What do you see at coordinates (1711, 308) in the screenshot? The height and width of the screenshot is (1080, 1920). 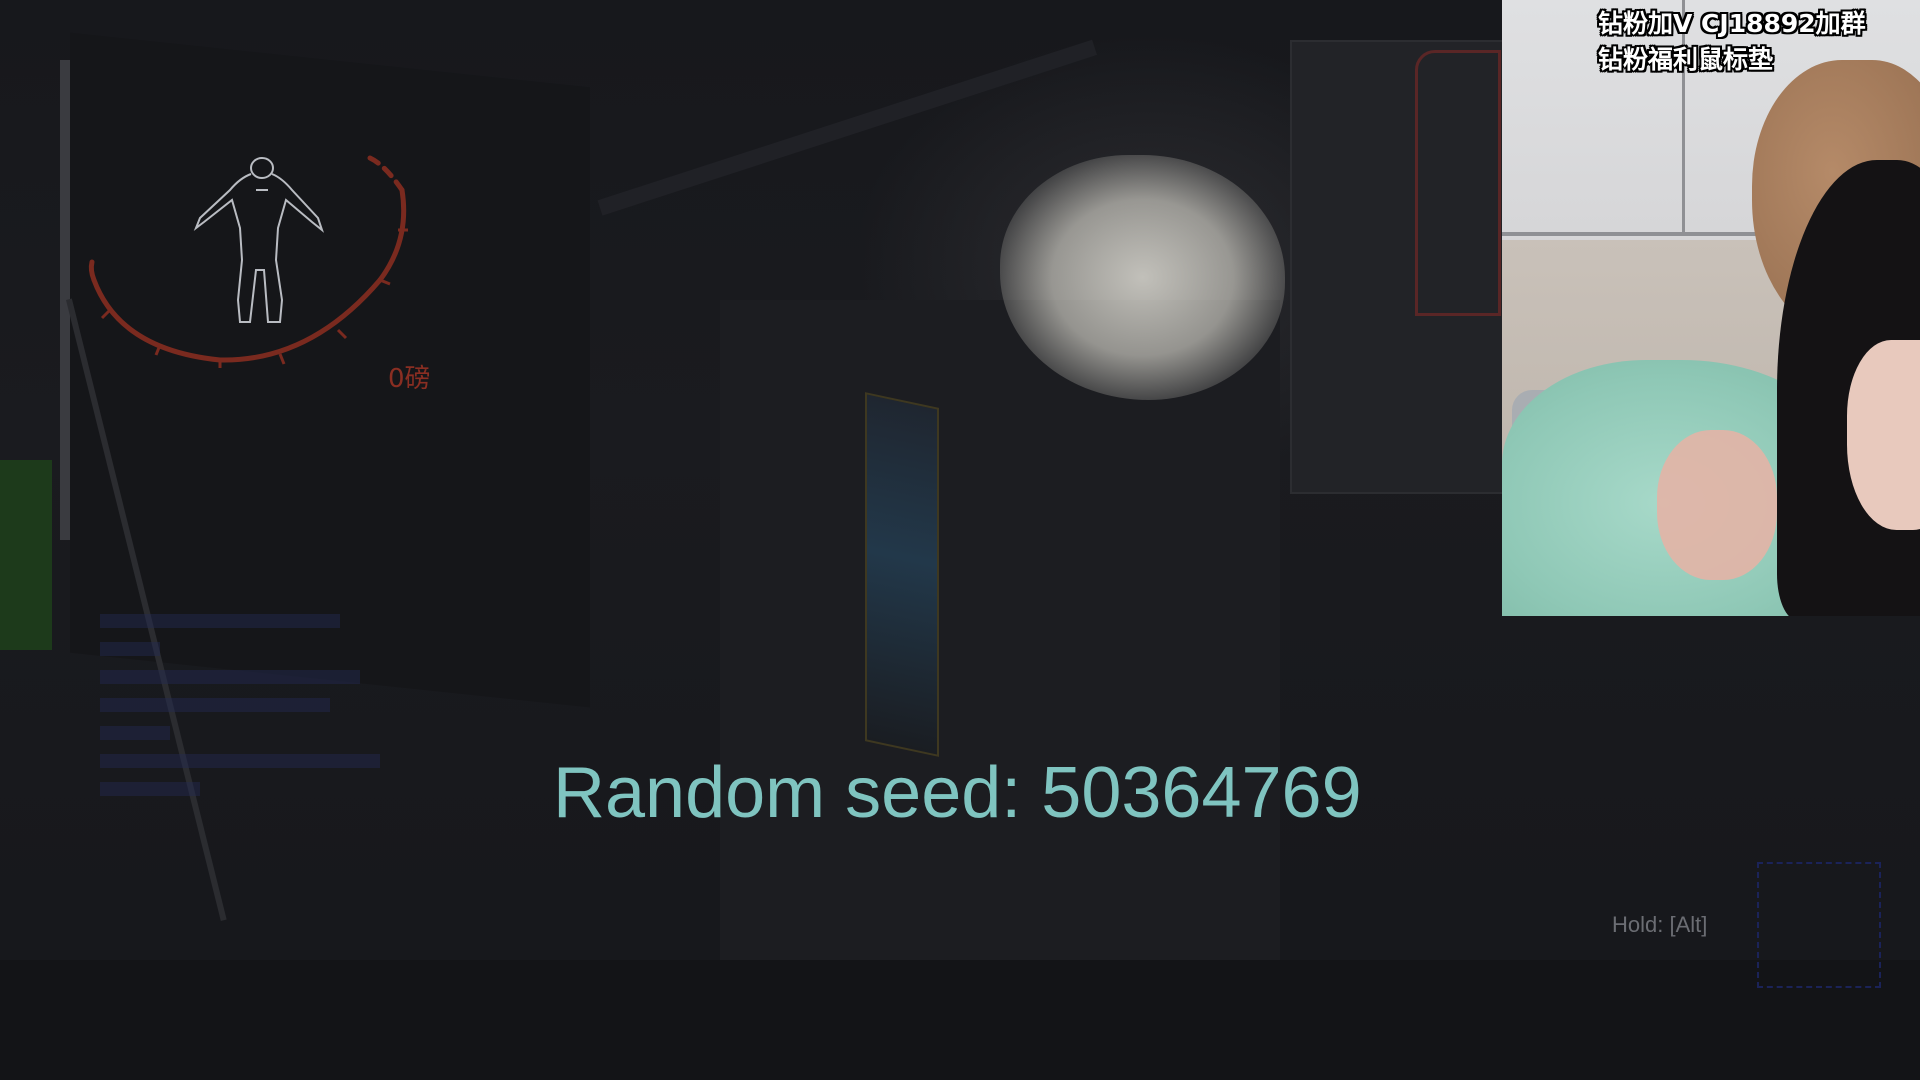 I see `streamer-webcam: 钻粉加V CJ18892加群 钻粉福利鼠标垫` at bounding box center [1711, 308].